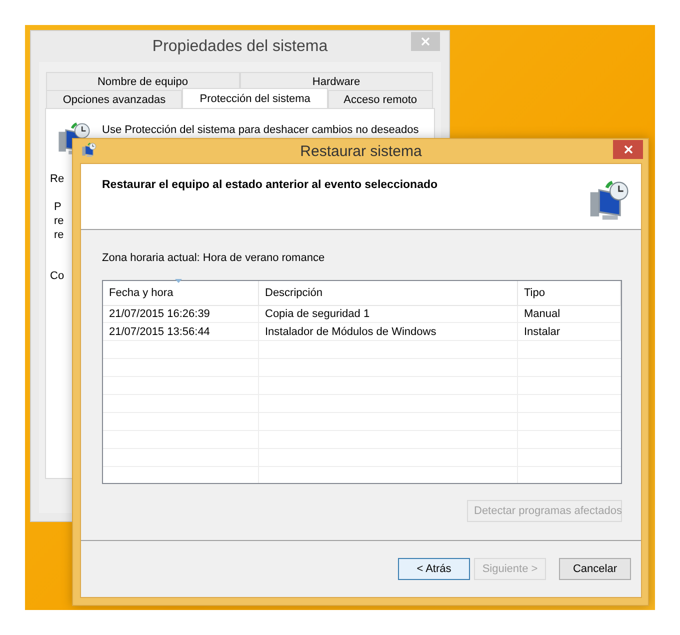 This screenshot has width=680, height=635. Describe the element at coordinates (114, 99) in the screenshot. I see `tab: Opciones avanzadas` at that location.